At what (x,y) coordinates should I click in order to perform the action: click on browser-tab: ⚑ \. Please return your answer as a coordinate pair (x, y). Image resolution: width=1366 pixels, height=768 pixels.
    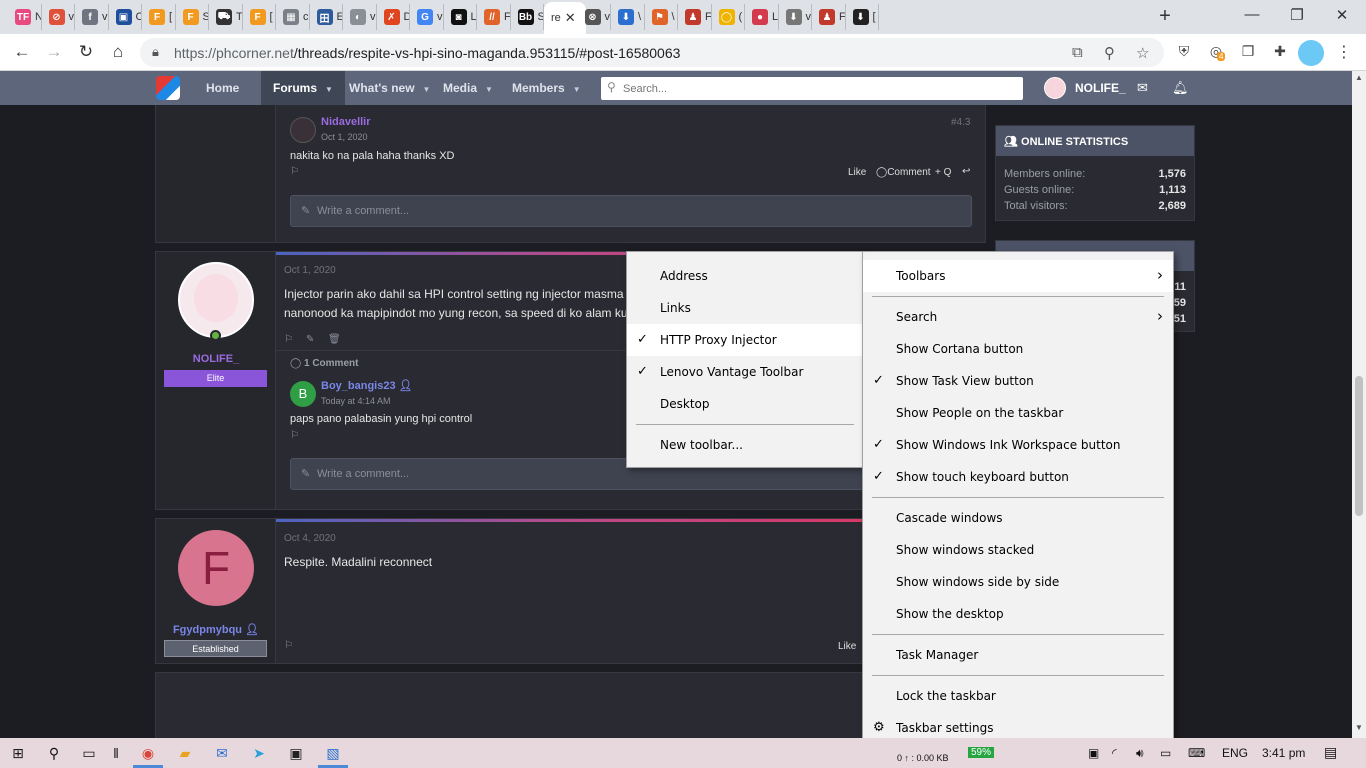
    Looking at the image, I should click on (661, 17).